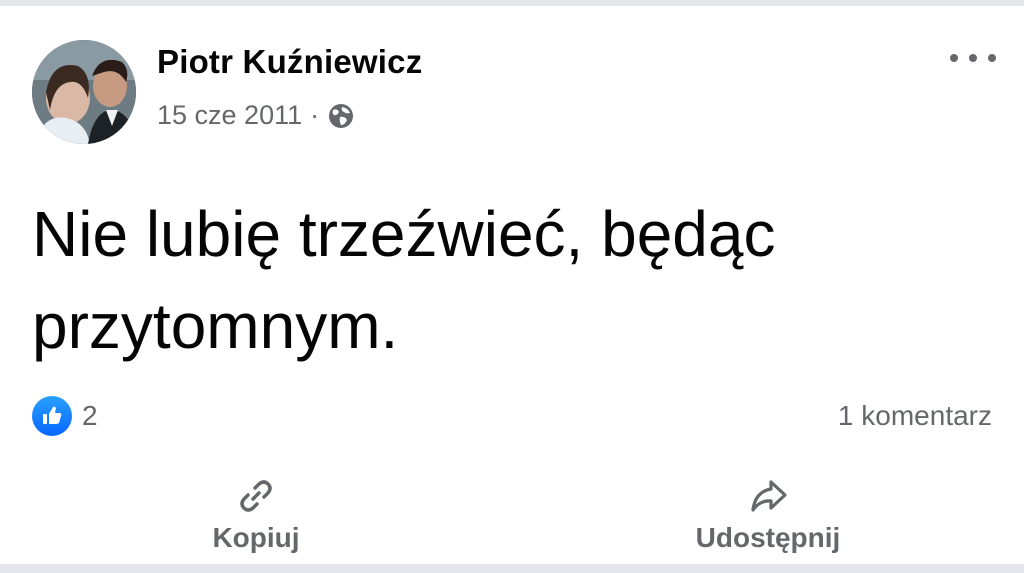 The width and height of the screenshot is (1024, 573). I want to click on reactions-summary: 2, so click(65, 416).